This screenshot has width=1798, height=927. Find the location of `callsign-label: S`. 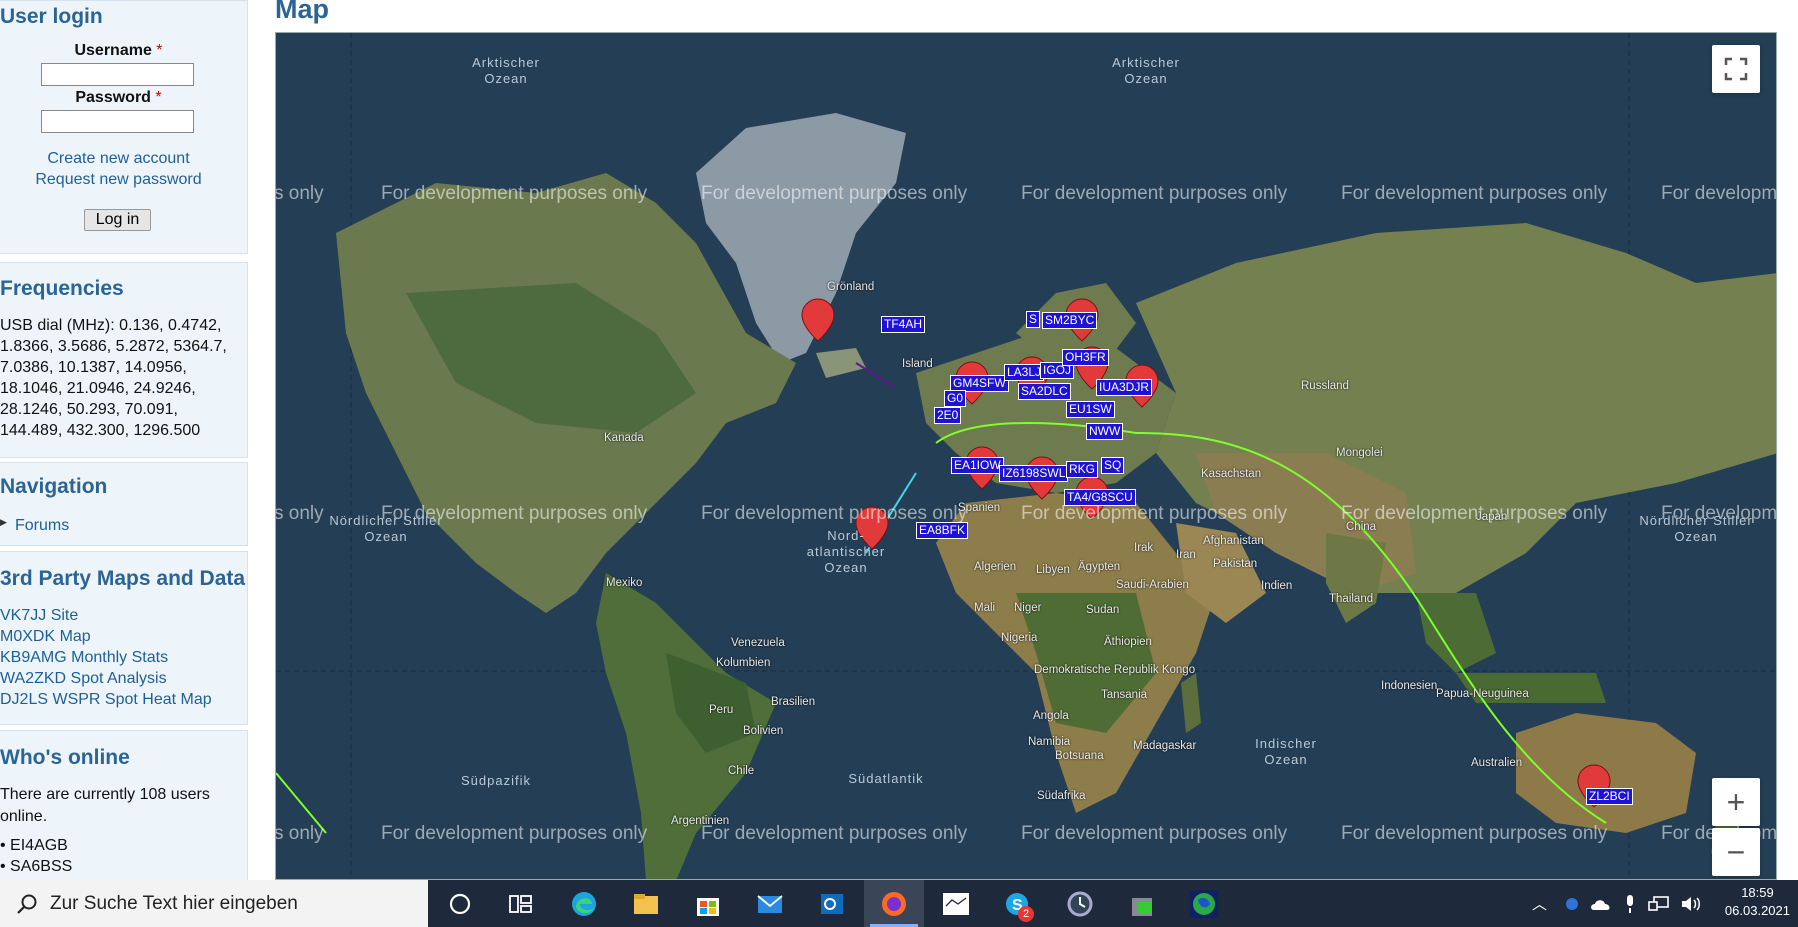

callsign-label: S is located at coordinates (1033, 319).